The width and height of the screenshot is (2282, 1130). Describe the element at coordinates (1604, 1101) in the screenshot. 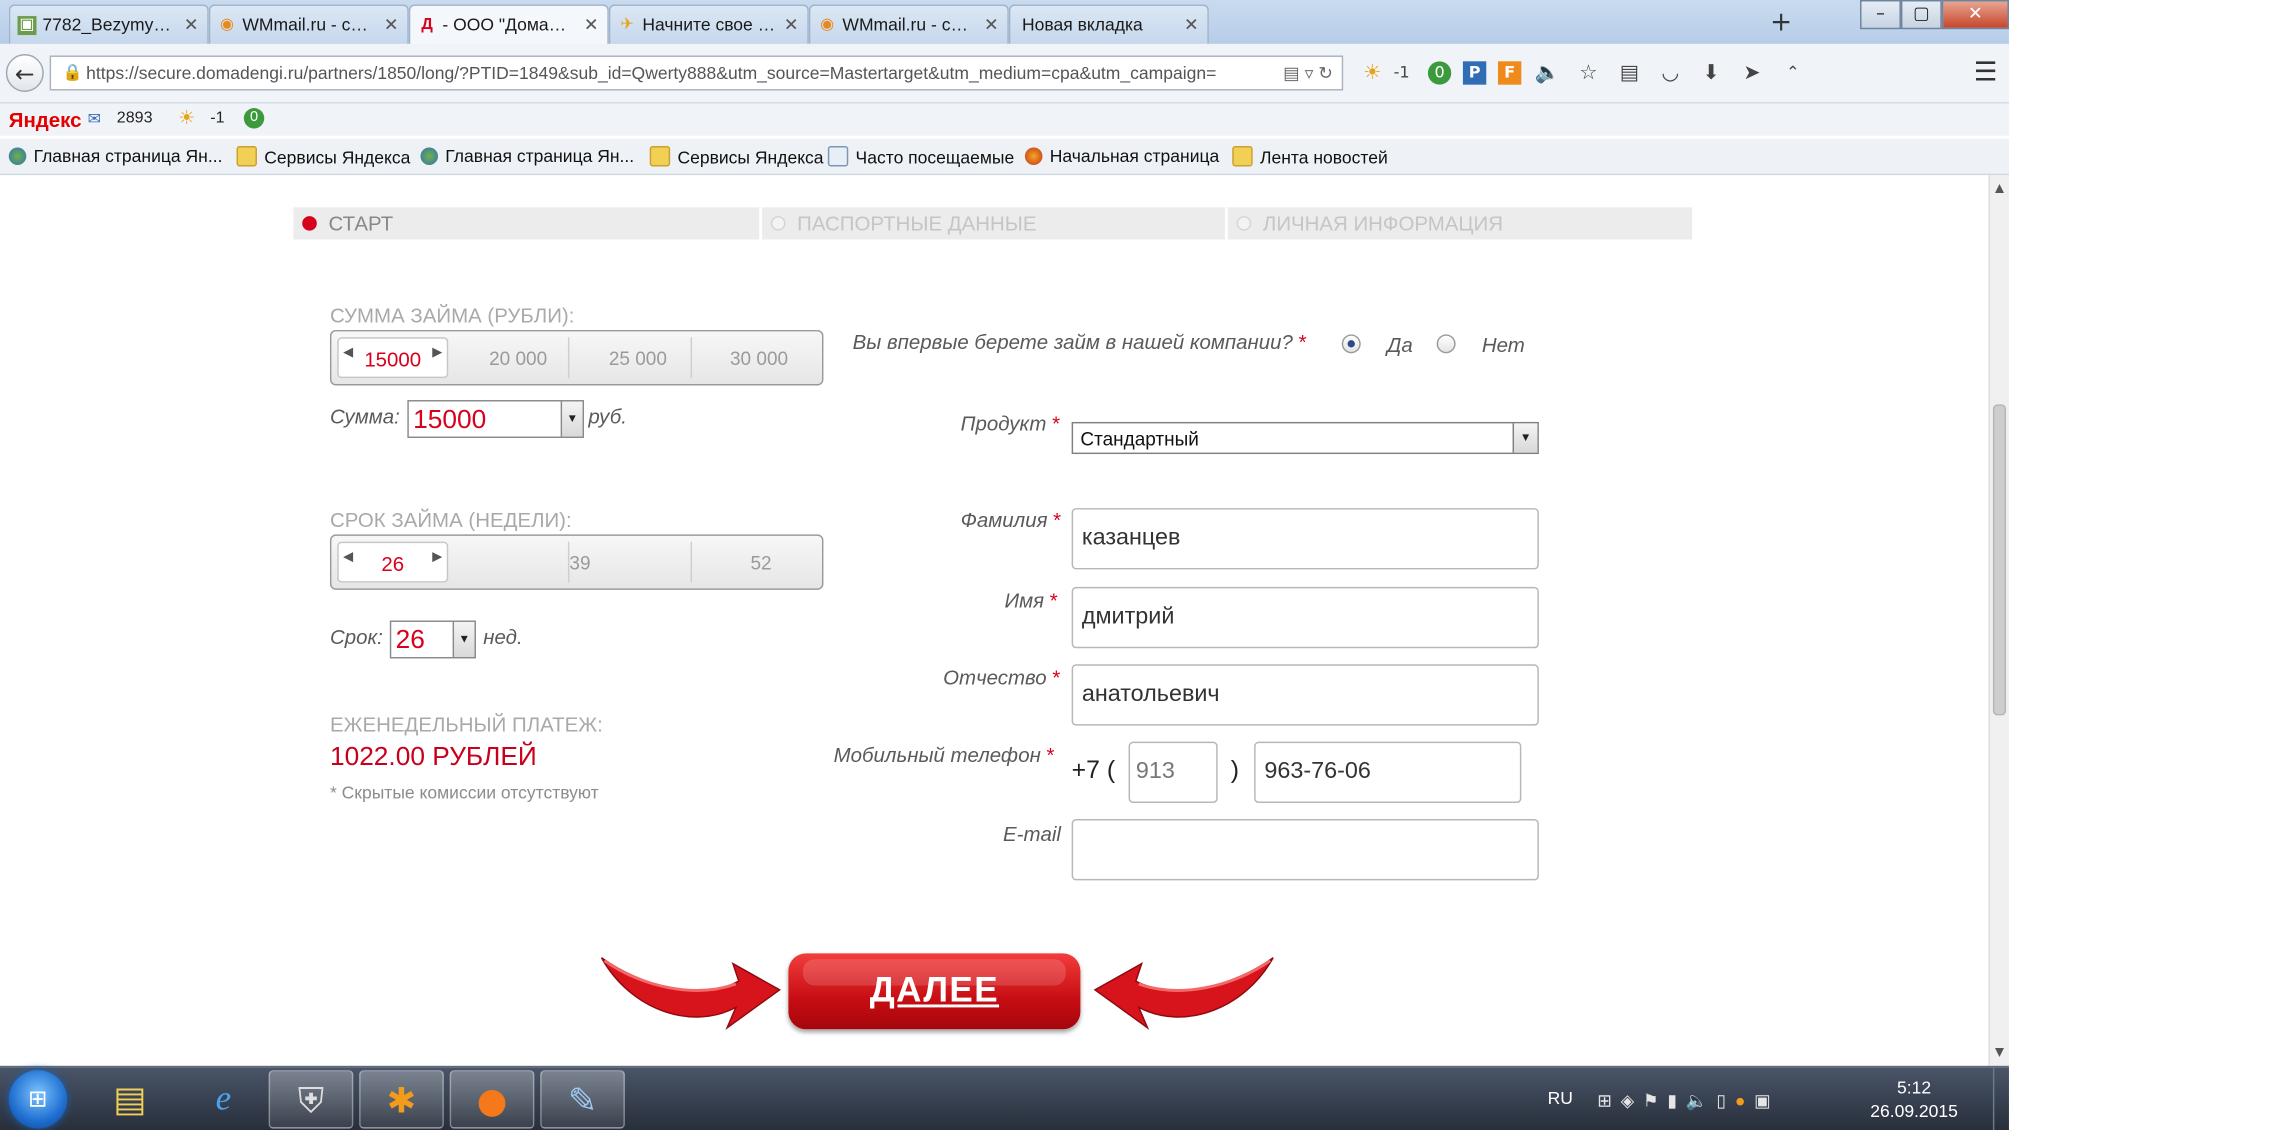

I see `windows-flag-icon: ⊞` at that location.